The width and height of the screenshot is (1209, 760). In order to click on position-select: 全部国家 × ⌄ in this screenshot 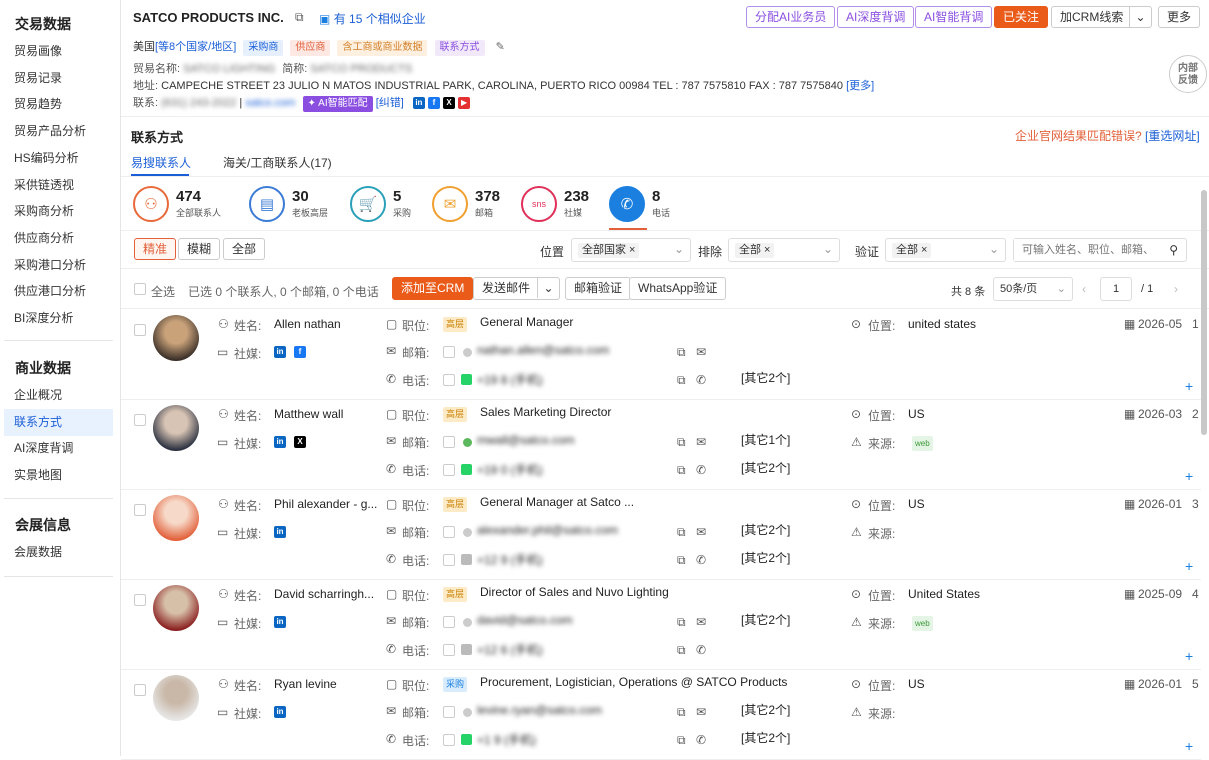, I will do `click(631, 250)`.